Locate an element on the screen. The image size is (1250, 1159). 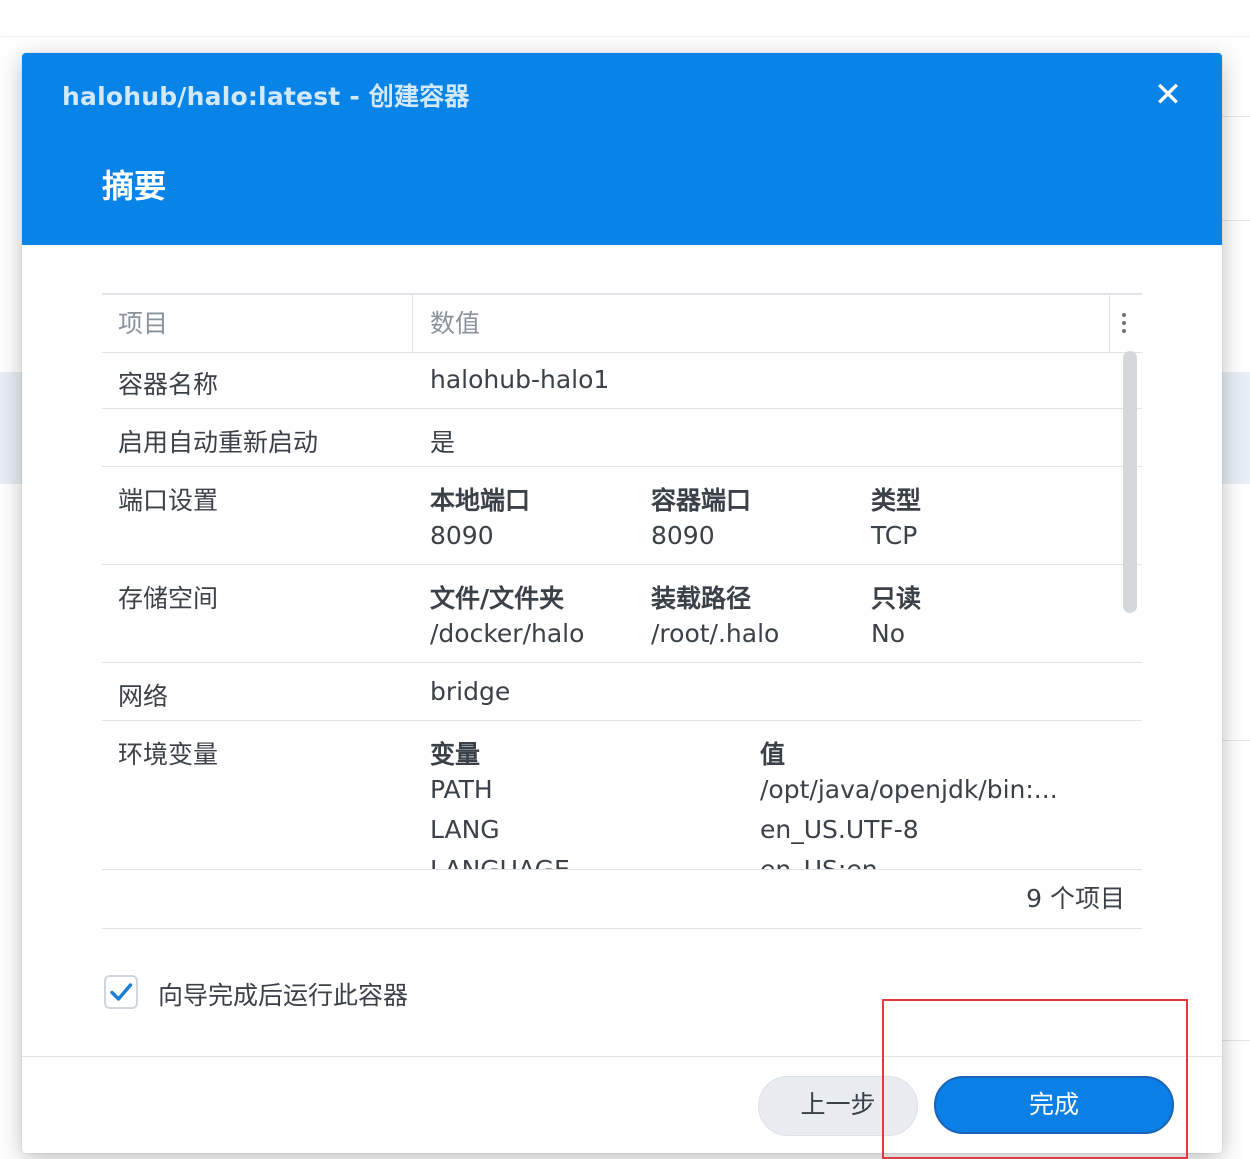
table-footer: 9 个项目 is located at coordinates (622, 899).